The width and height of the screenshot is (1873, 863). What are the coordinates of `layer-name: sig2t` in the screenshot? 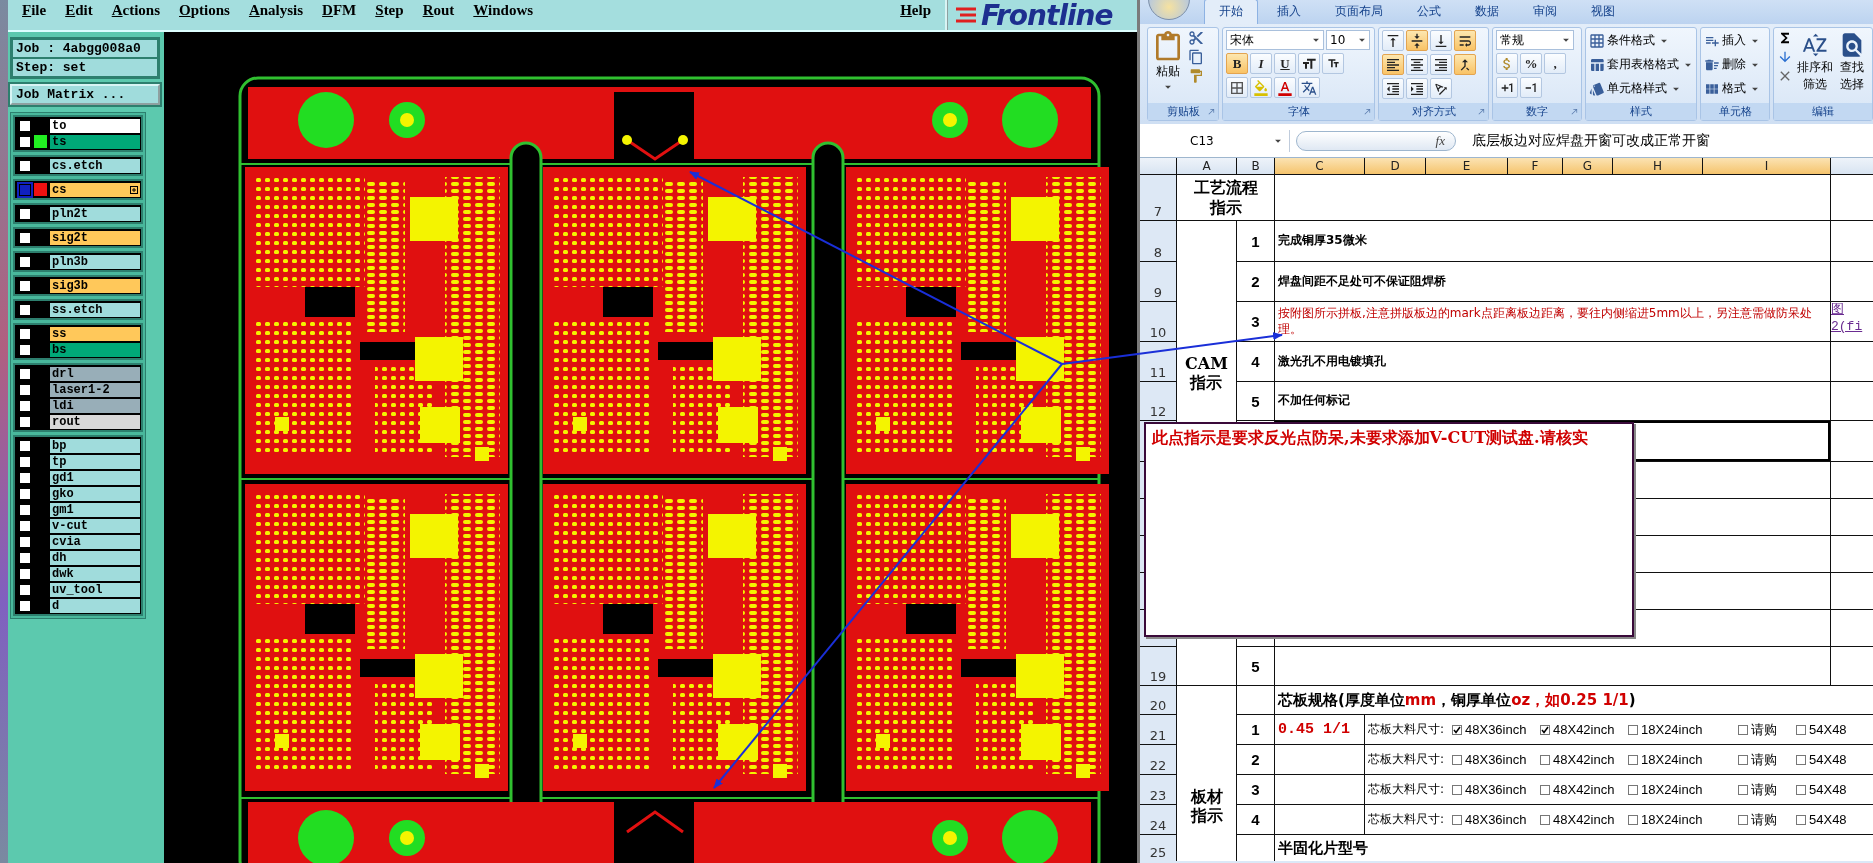 It's located at (95, 237).